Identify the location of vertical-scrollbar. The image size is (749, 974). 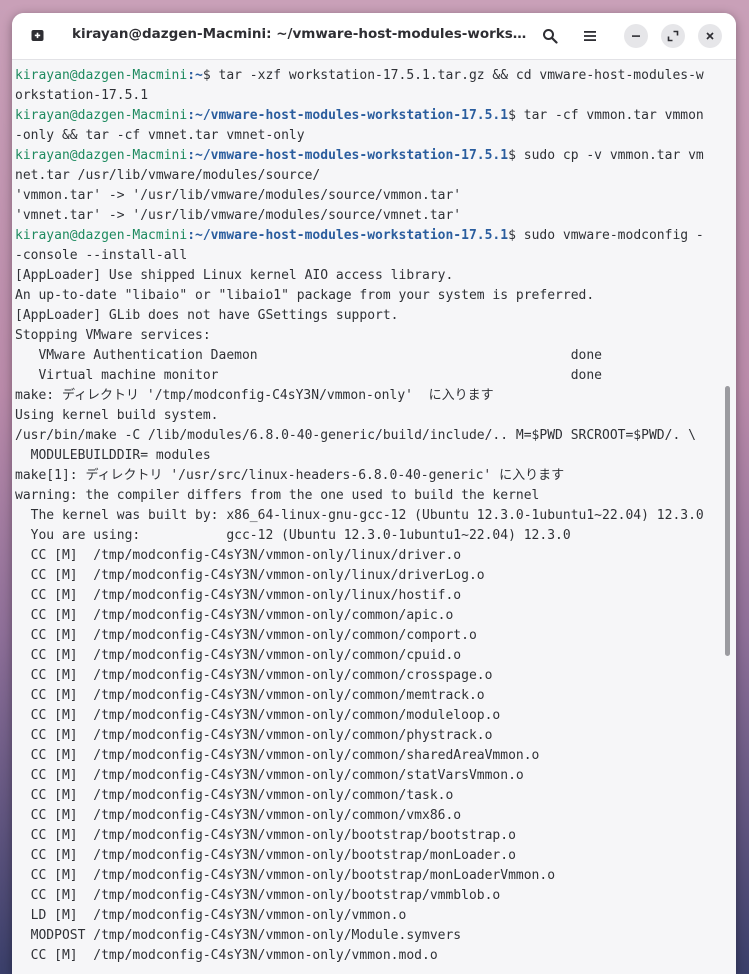
(727, 521).